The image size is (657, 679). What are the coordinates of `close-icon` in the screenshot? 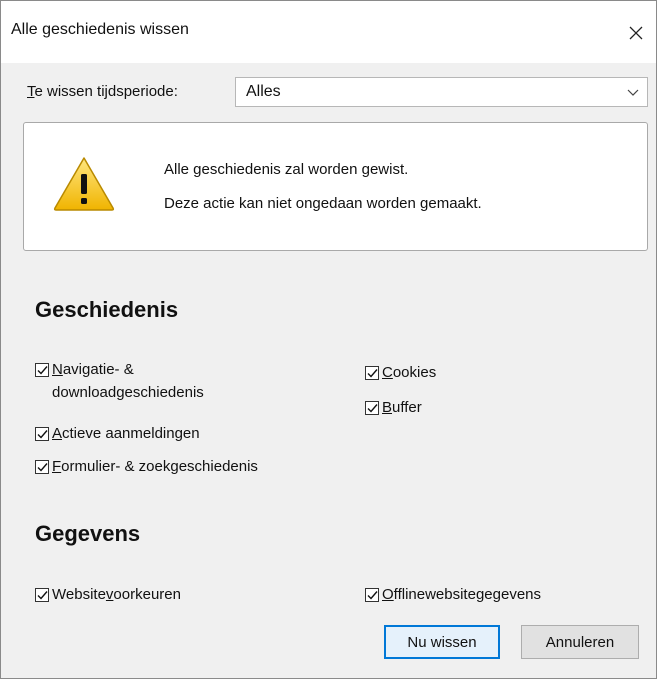 It's located at (636, 33).